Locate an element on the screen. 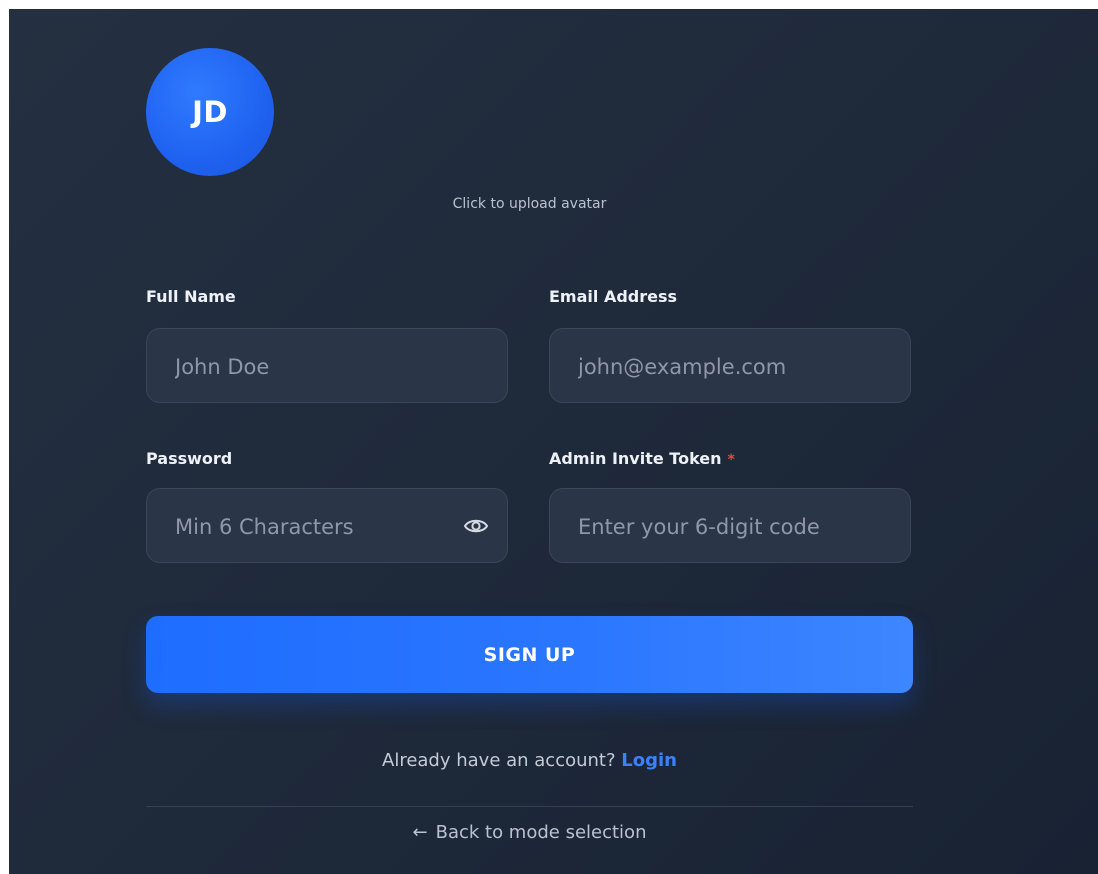 This screenshot has width=1098, height=874. password-field is located at coordinates (327, 526).